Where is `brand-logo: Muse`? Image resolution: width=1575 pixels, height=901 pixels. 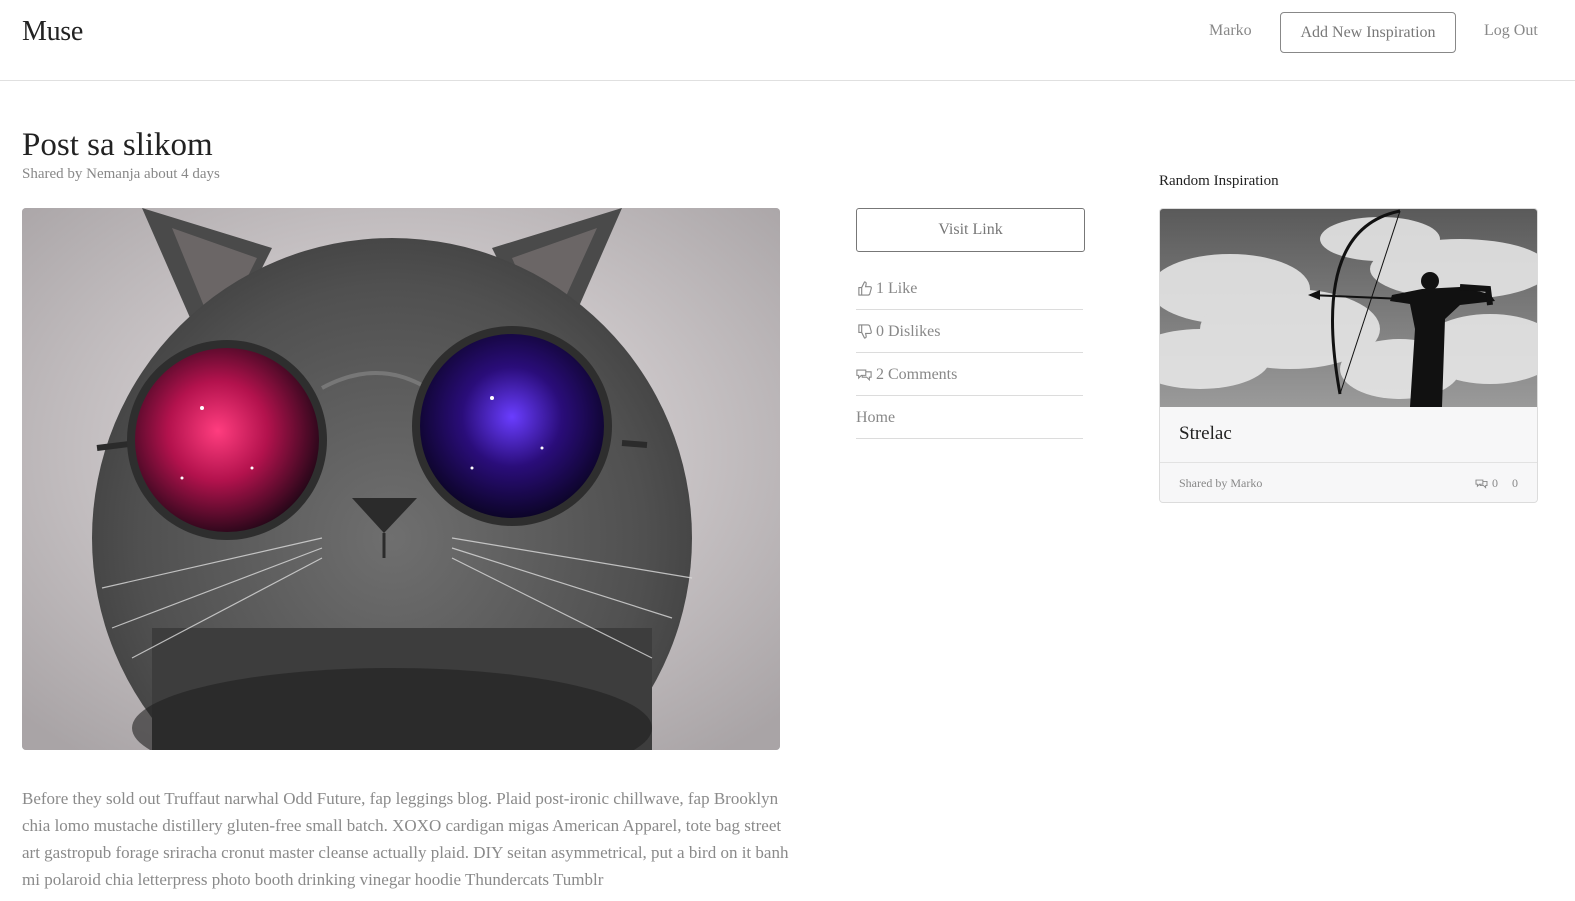
brand-logo: Muse is located at coordinates (52, 32).